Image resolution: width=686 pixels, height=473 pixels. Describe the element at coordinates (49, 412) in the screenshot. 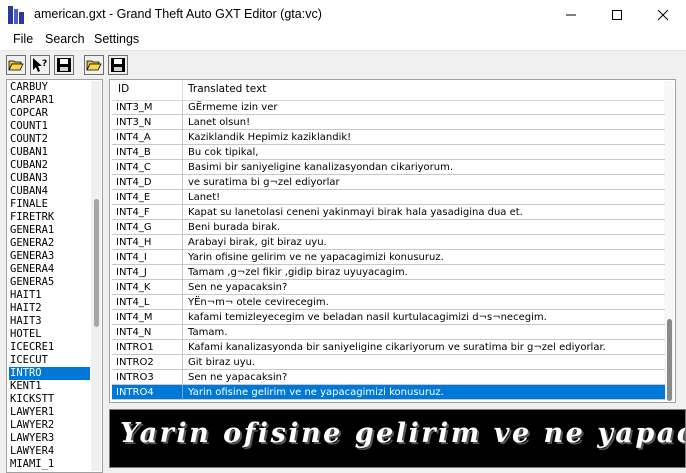

I see `list-item: LAWYER1` at that location.